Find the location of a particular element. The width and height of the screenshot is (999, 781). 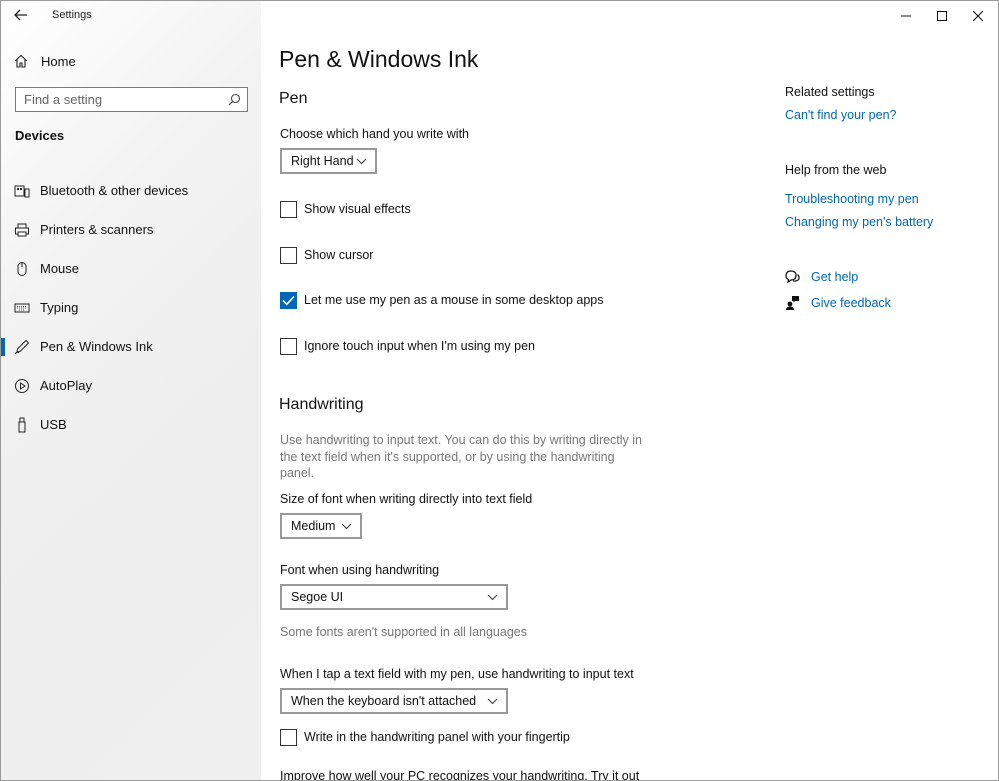

ignore-touch-checkbox: Ignore touch input when I'm using my pen is located at coordinates (407, 346).